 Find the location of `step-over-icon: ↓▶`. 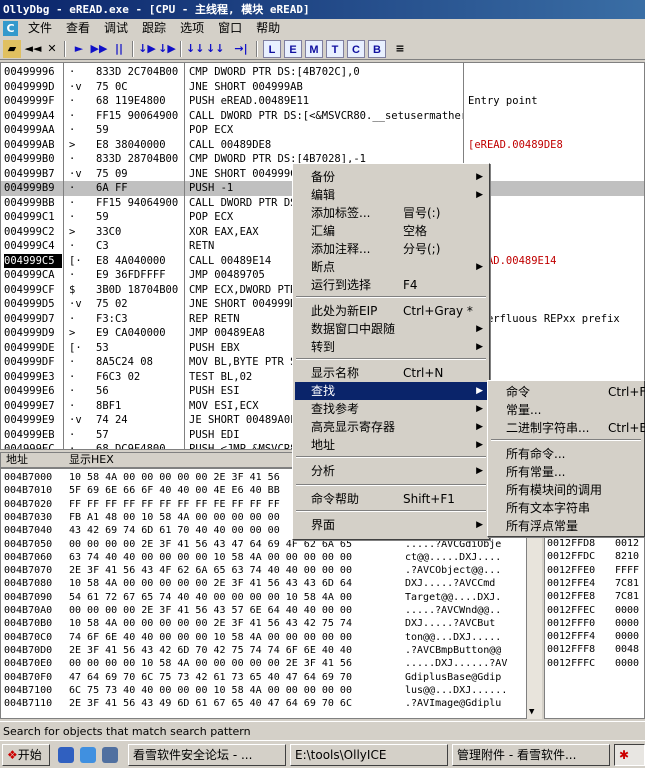

step-over-icon: ↓▶ is located at coordinates (167, 49).